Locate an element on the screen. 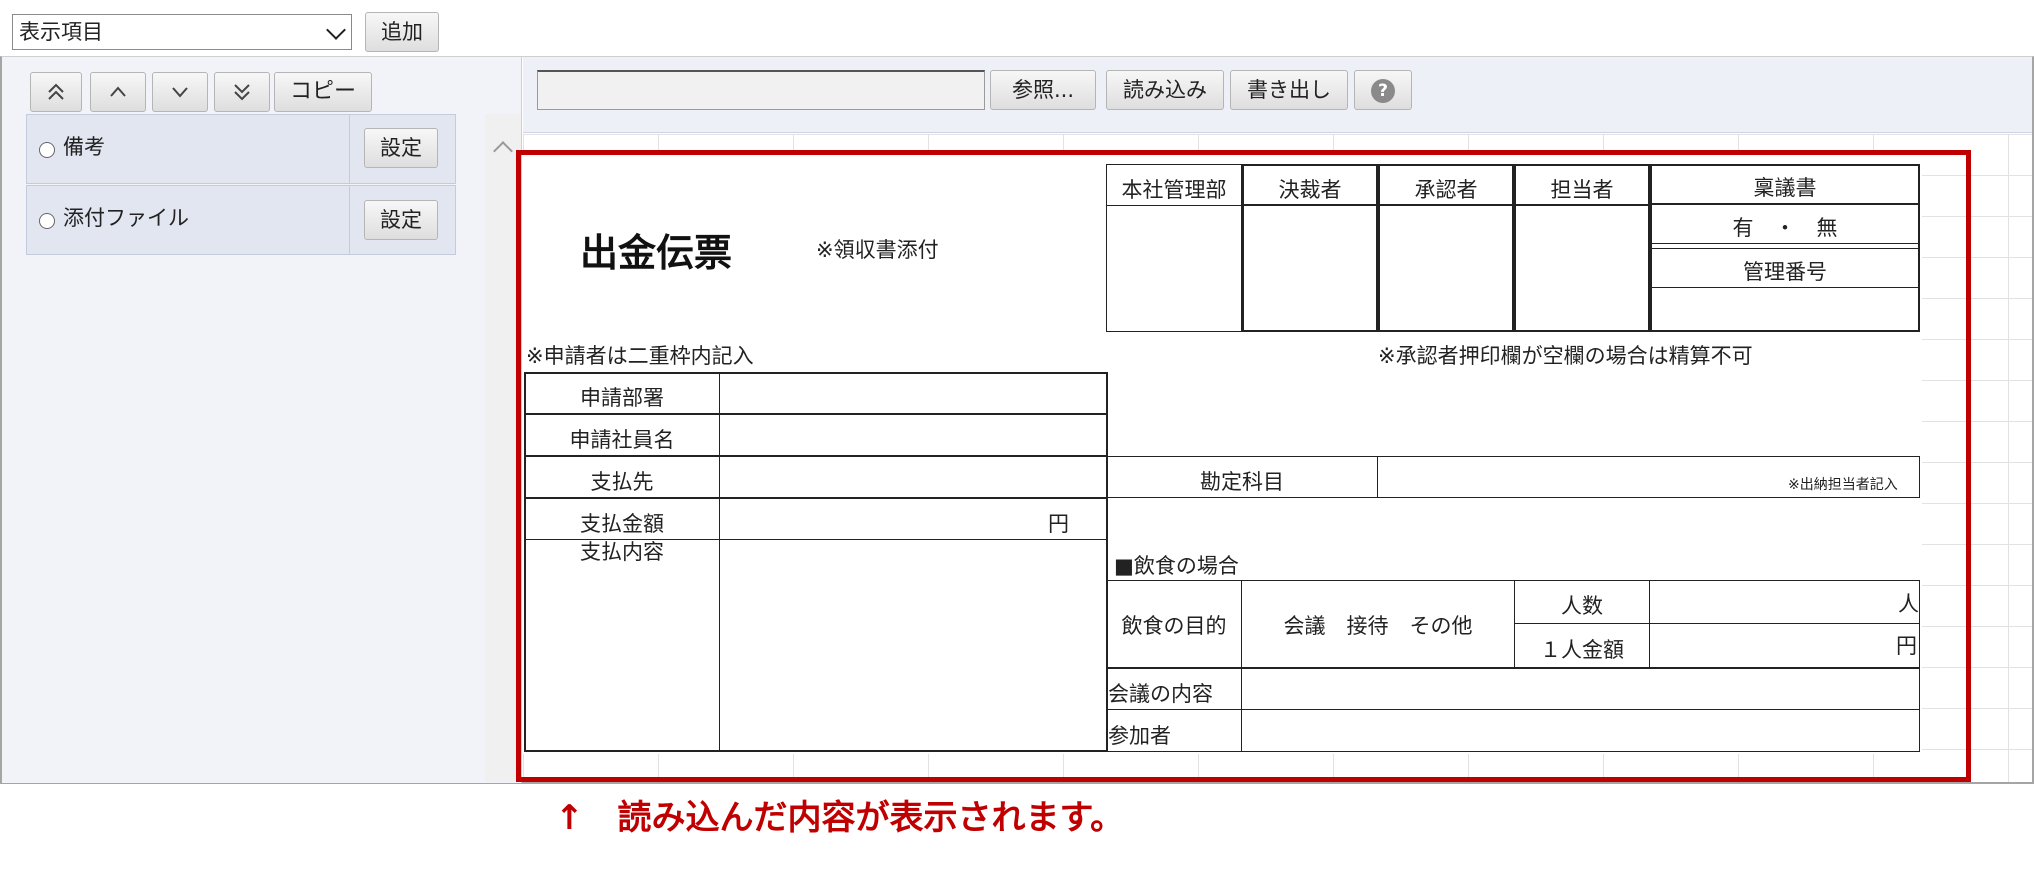 This screenshot has height=879, width=2034. move-top-button is located at coordinates (56, 92).